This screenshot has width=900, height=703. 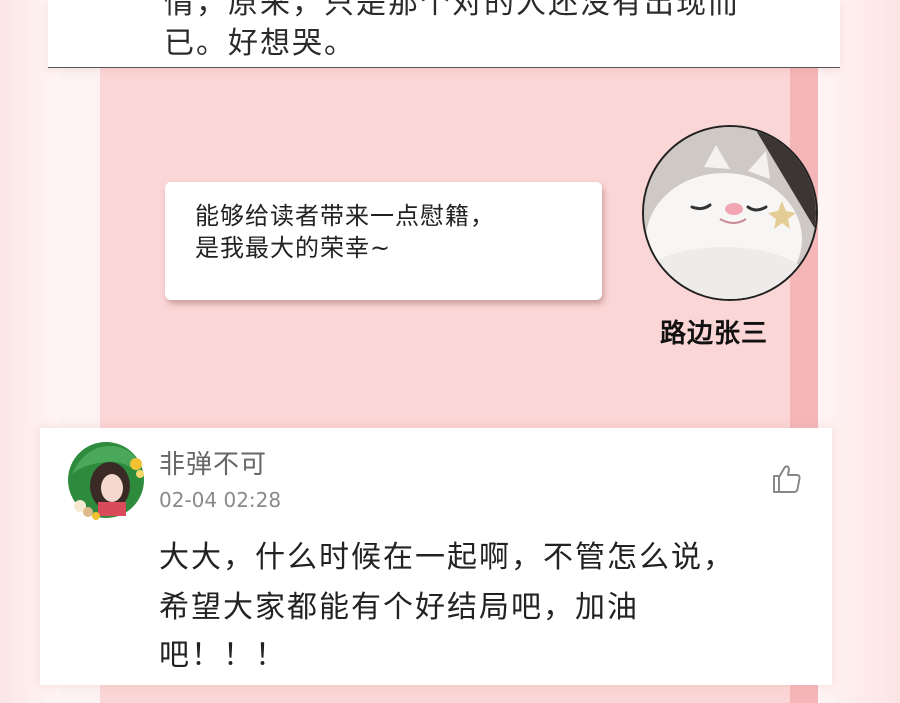 What do you see at coordinates (345, 216) in the screenshot?
I see `speech-bubble-line: 能够给读者带来一点慰籍，` at bounding box center [345, 216].